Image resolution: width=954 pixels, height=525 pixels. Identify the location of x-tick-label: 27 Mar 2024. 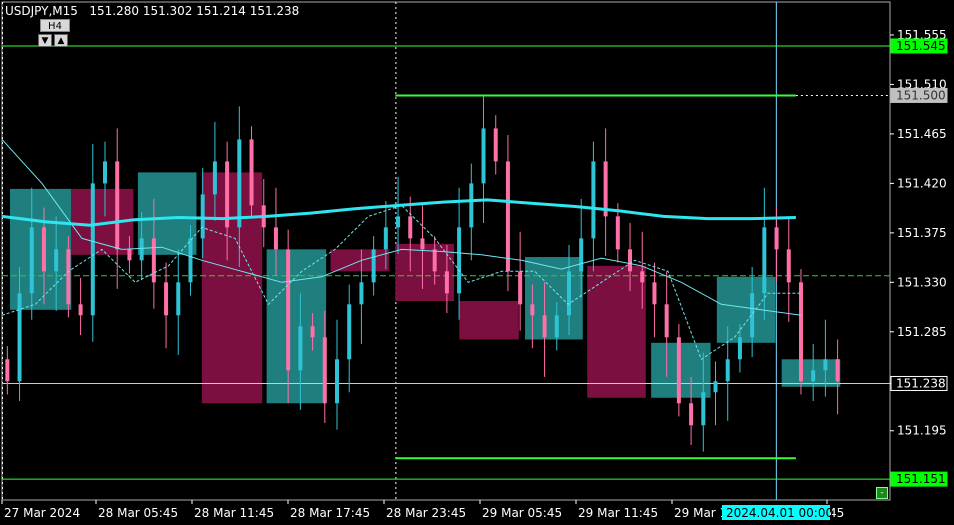
(42, 513).